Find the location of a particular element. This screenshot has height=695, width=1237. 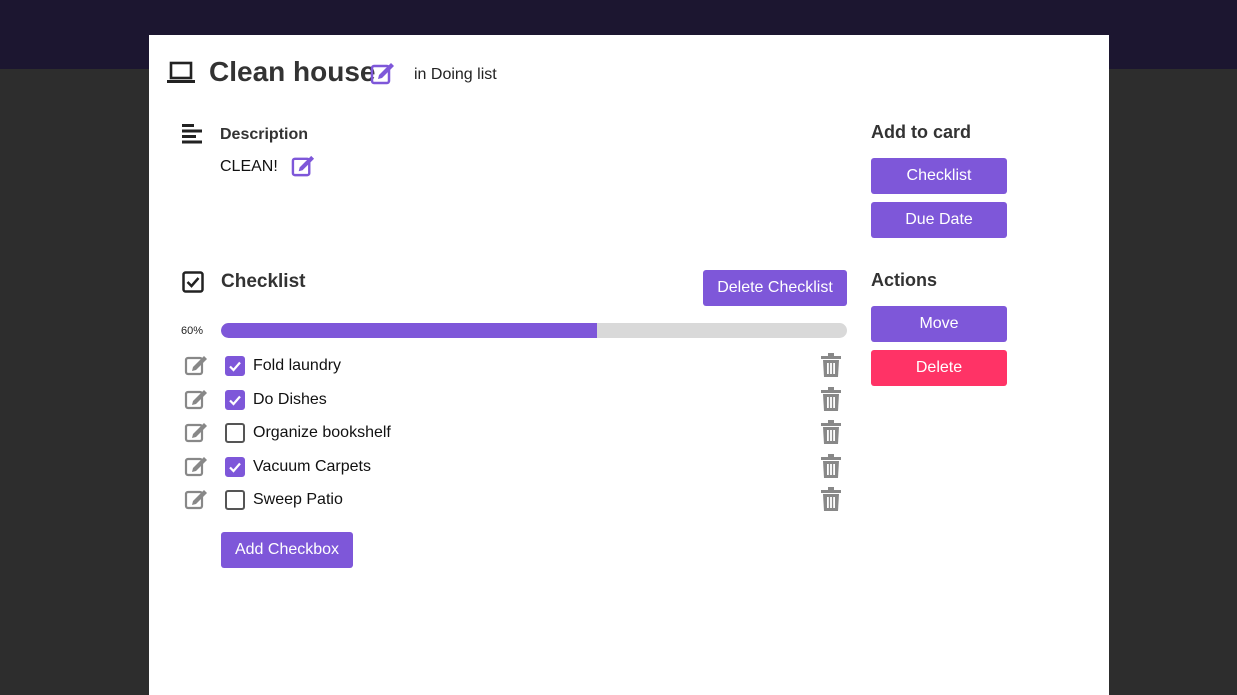

card-title: Clean house is located at coordinates (292, 71).